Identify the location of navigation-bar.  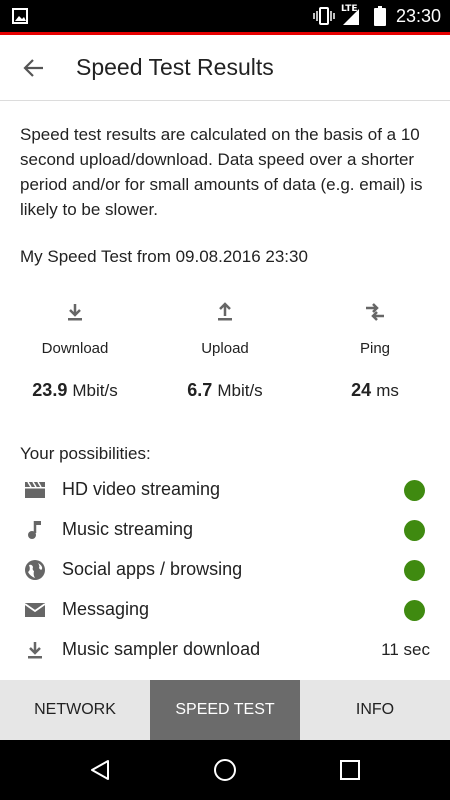
(225, 770).